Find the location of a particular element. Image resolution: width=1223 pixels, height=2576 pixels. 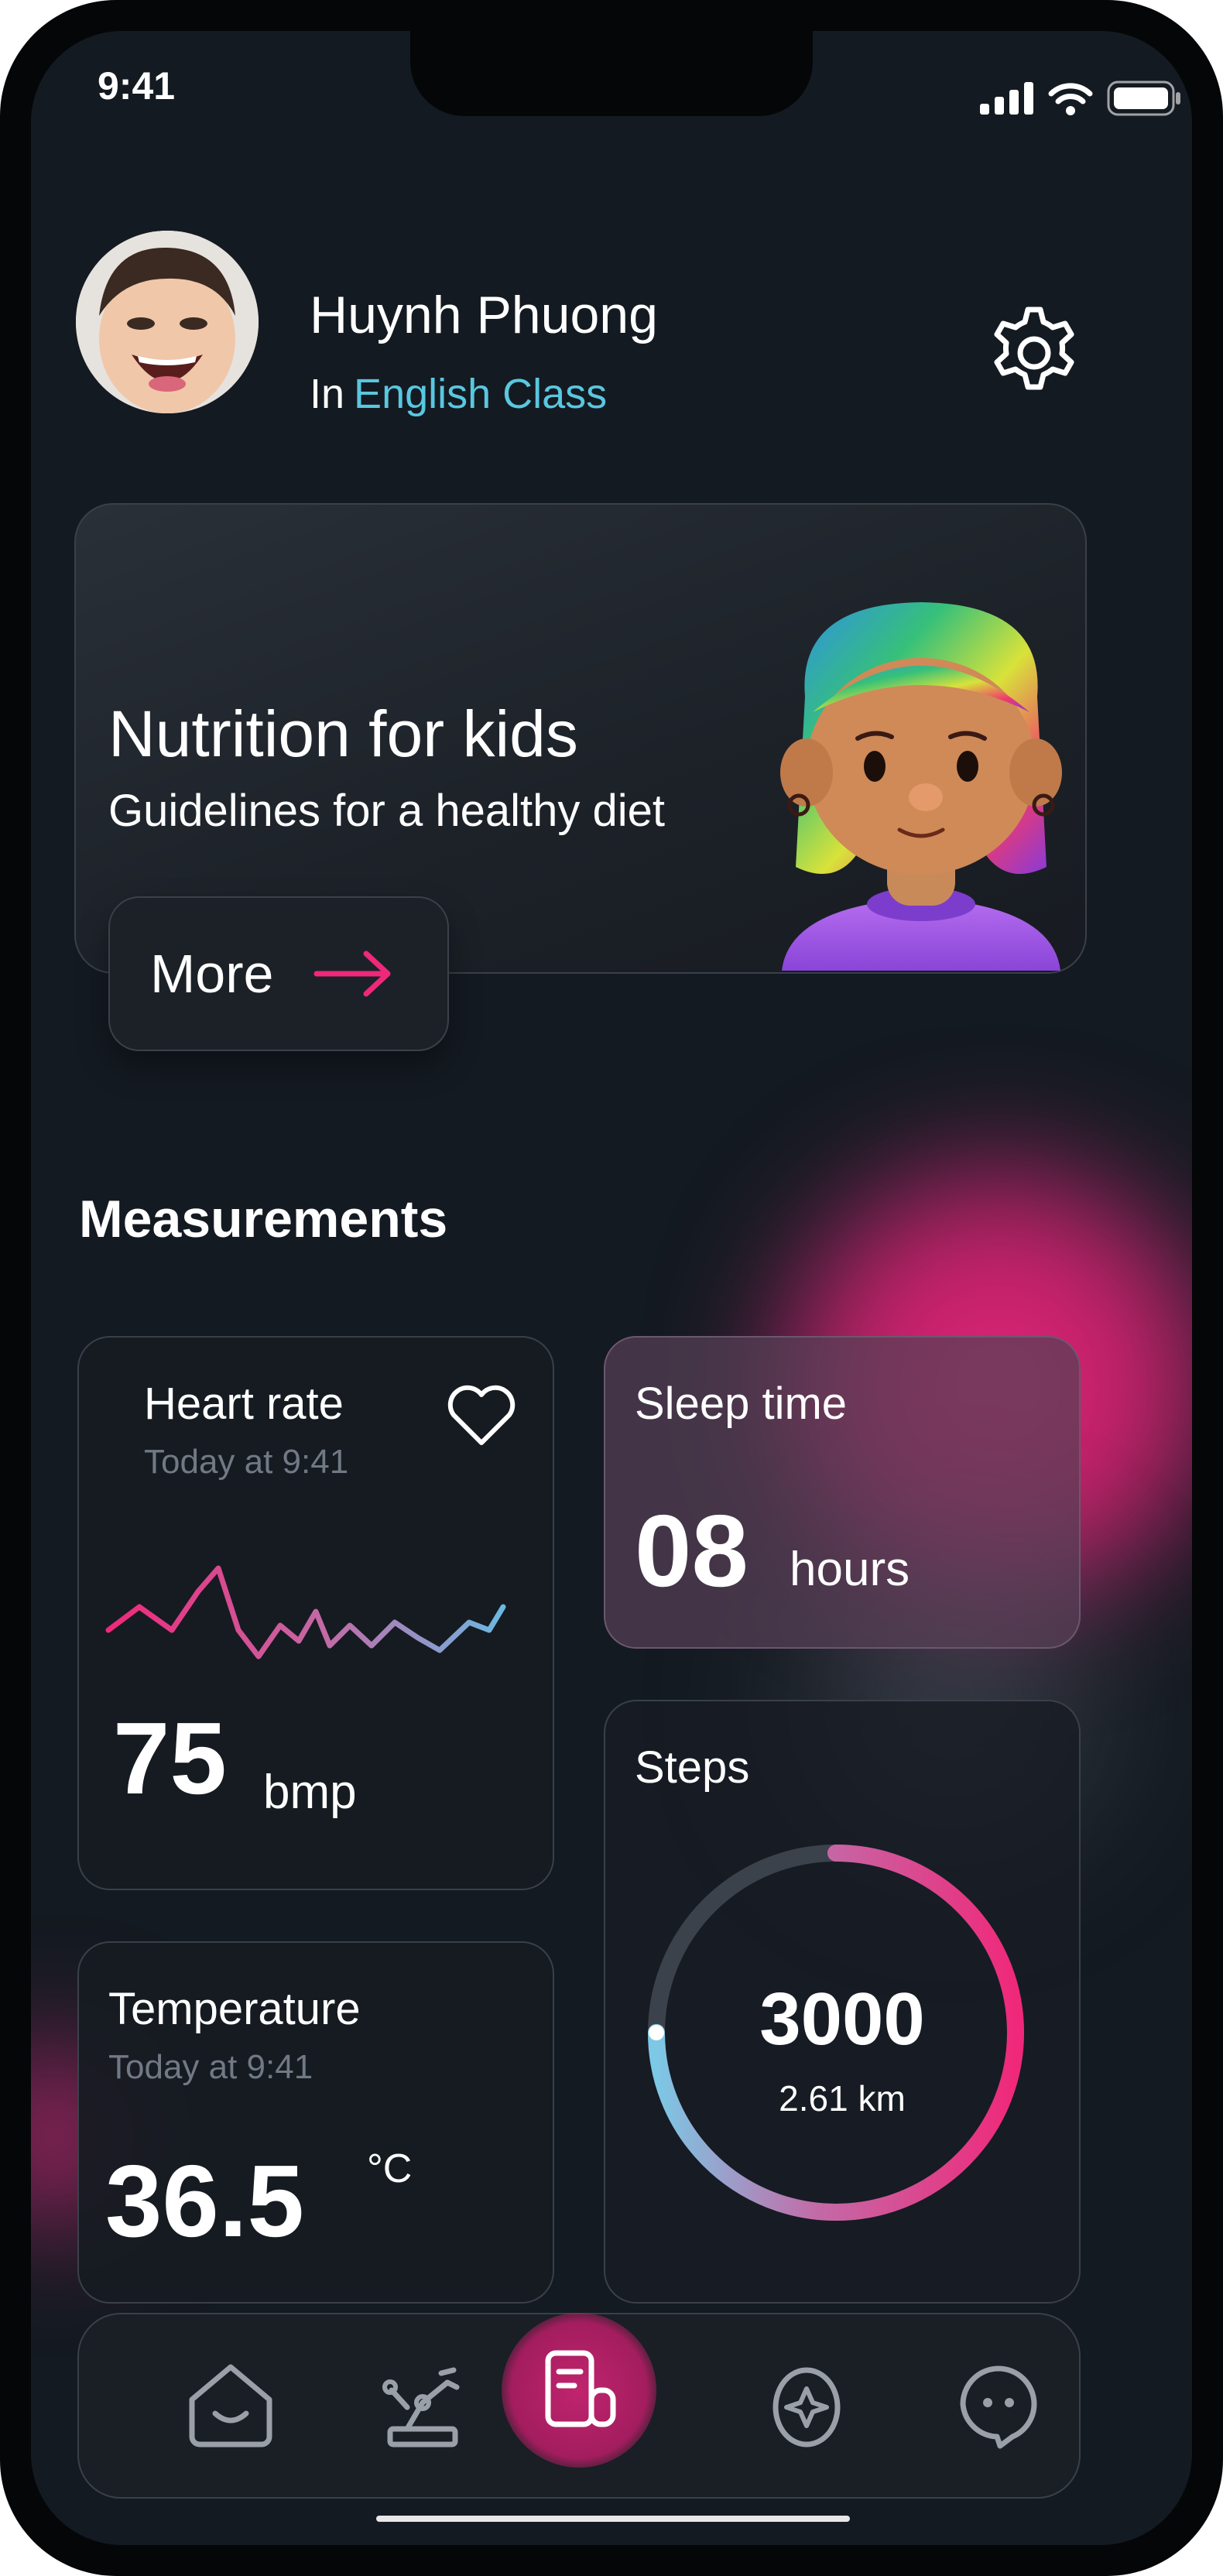

heart-rate-time: Today at 9:41 is located at coordinates (247, 1462).